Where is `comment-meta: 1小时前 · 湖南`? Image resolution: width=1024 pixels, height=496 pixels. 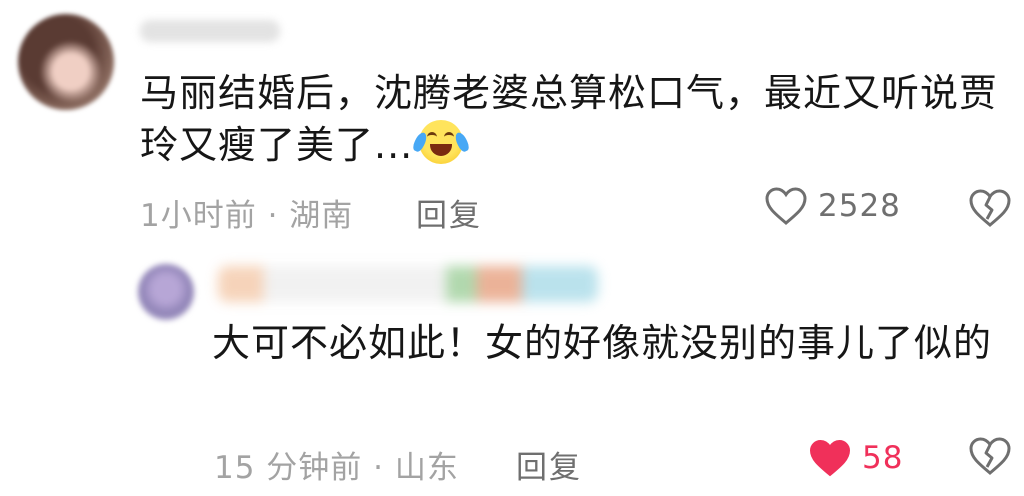
comment-meta: 1小时前 · 湖南 is located at coordinates (247, 216).